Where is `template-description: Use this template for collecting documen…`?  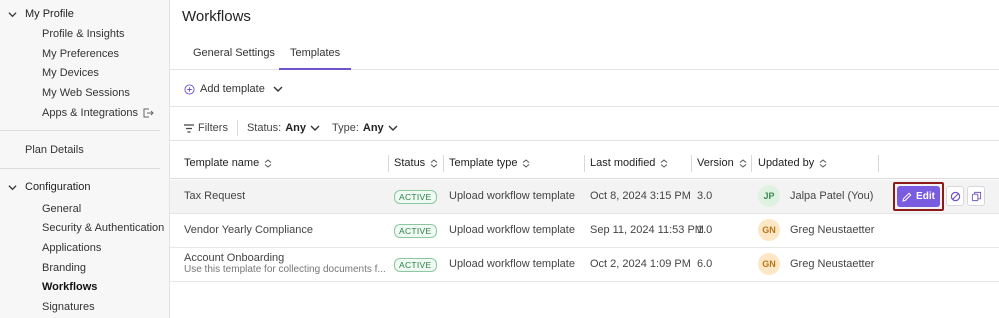
template-description: Use this template for collecting documen… is located at coordinates (285, 269).